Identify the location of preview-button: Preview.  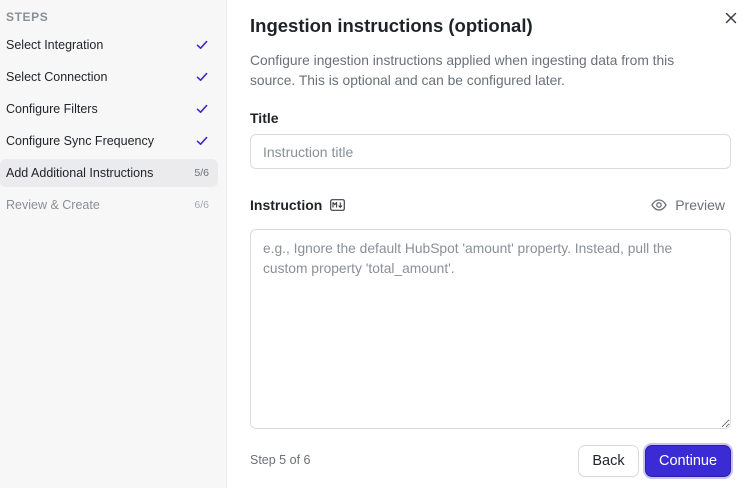
(688, 205).